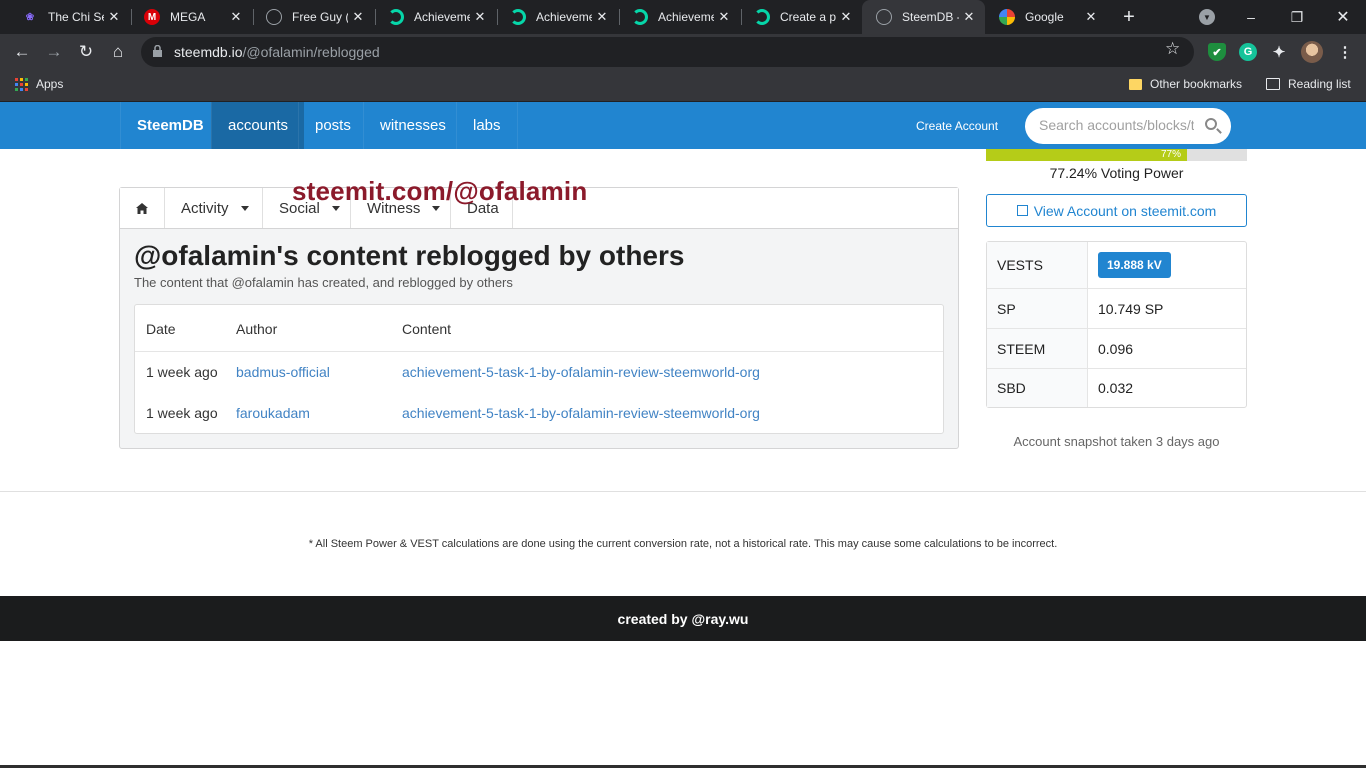  Describe the element at coordinates (1273, 84) in the screenshot. I see `reading-list-icon` at that location.